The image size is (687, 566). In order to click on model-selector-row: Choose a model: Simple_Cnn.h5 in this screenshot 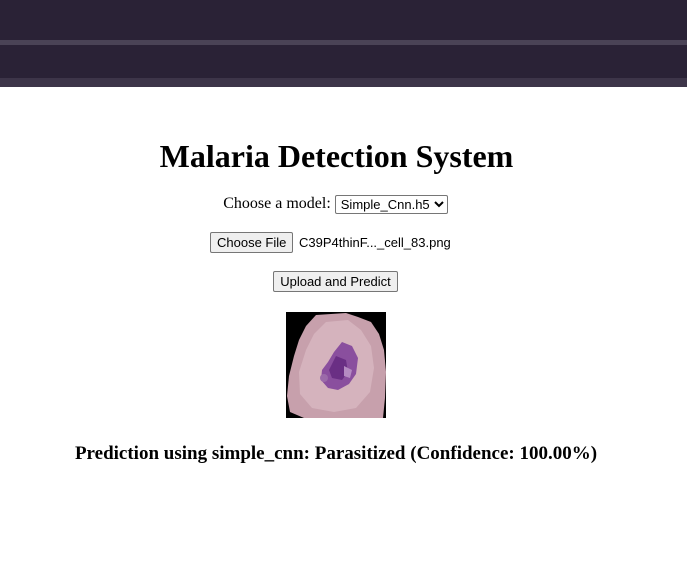, I will do `click(335, 204)`.